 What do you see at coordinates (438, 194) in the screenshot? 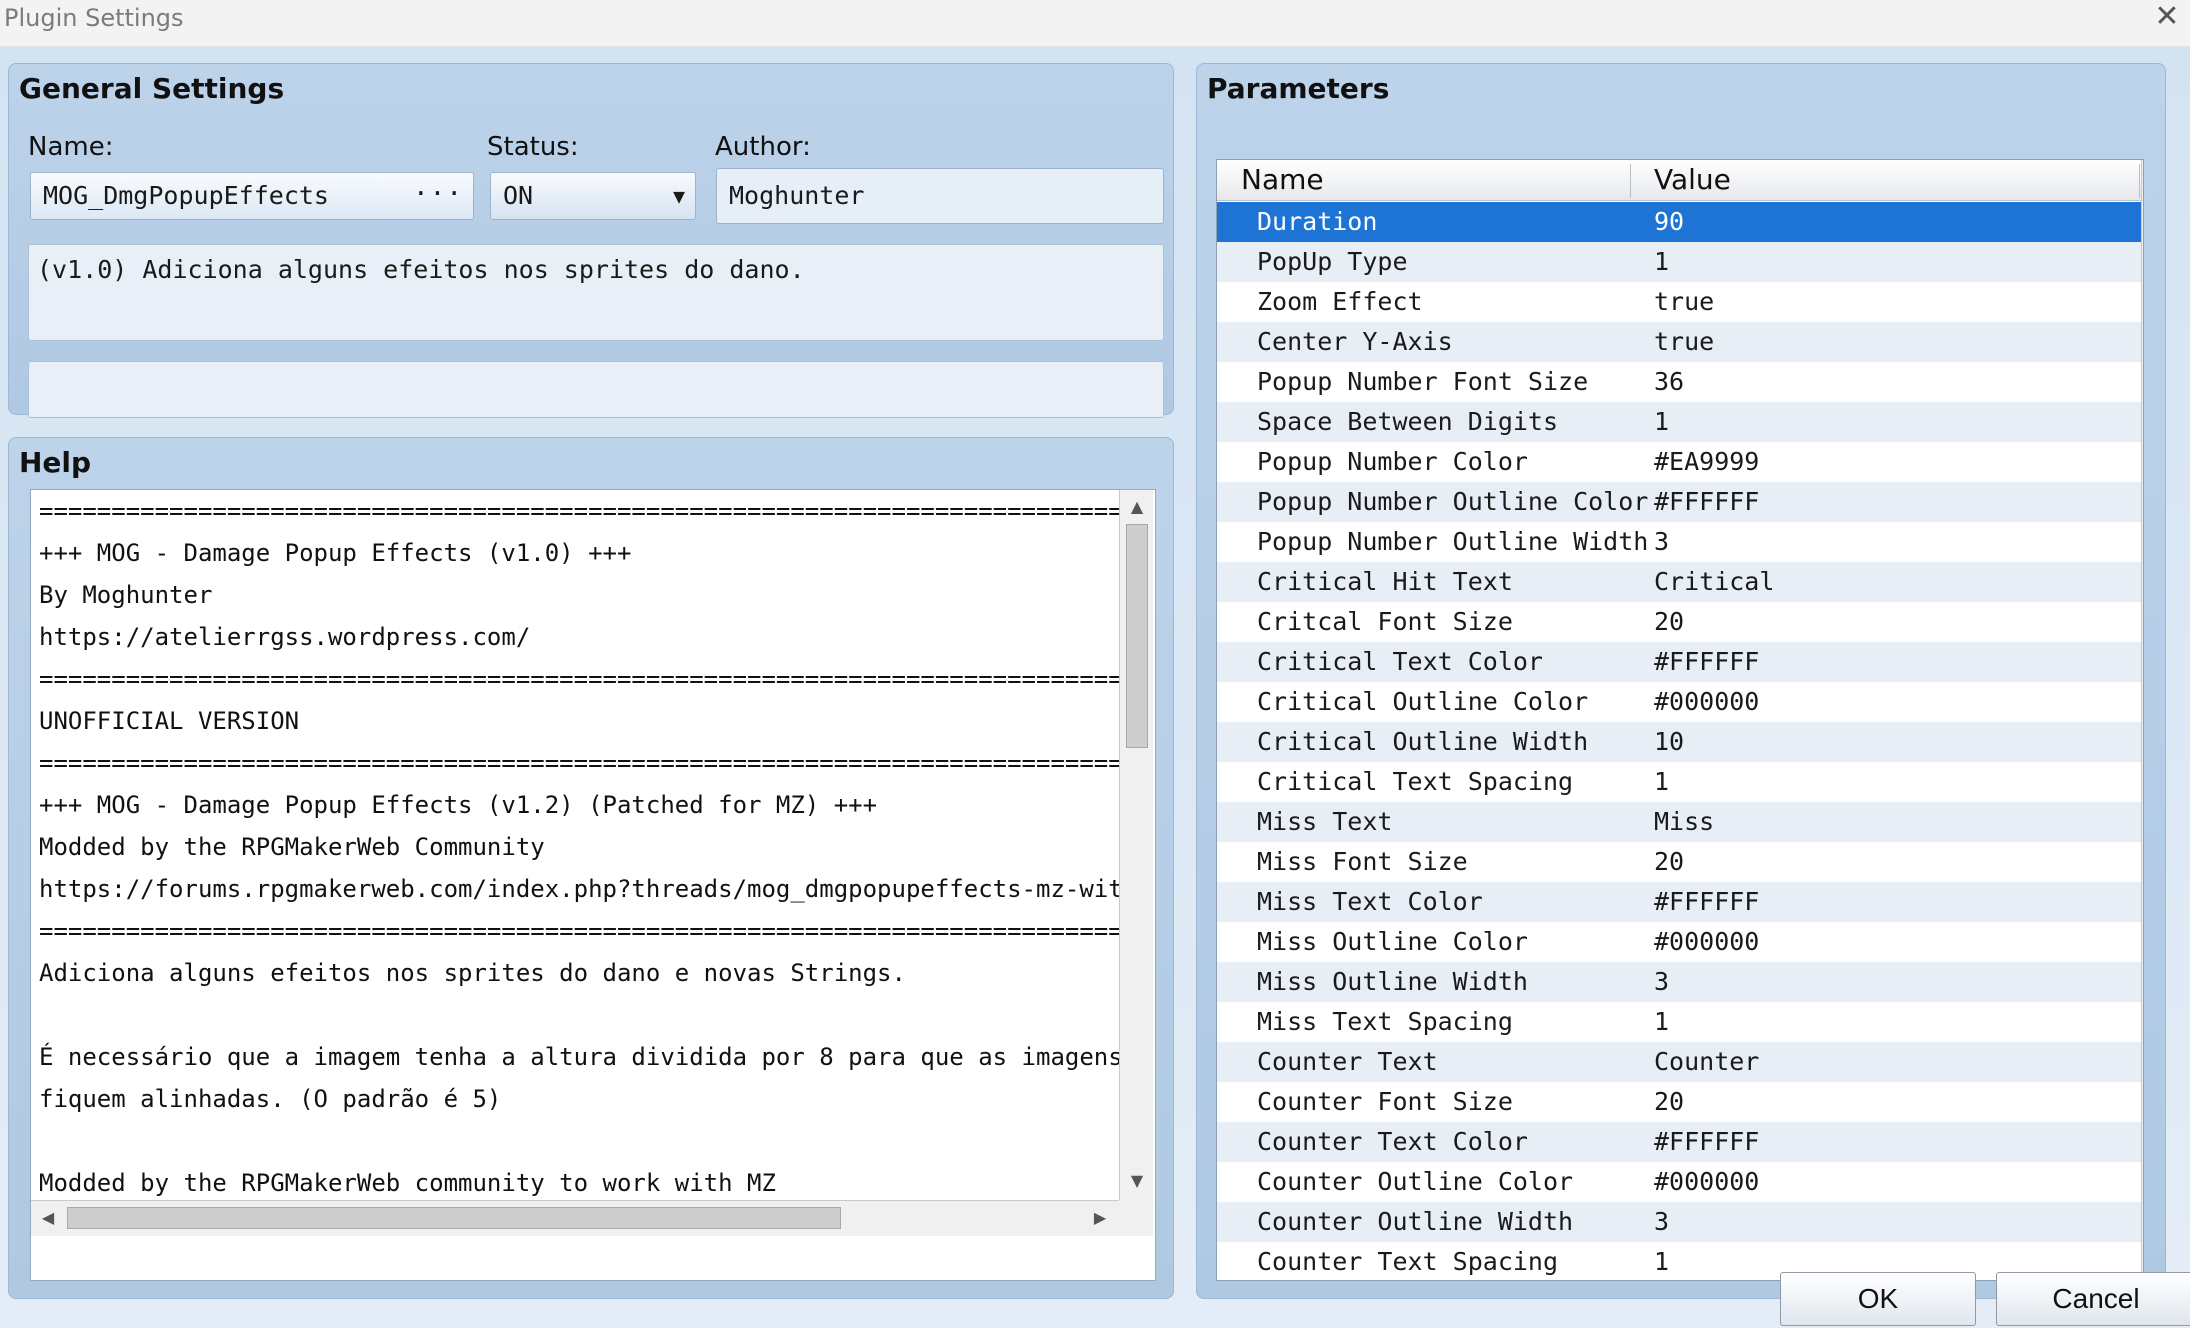
I see `browse-button: ···` at bounding box center [438, 194].